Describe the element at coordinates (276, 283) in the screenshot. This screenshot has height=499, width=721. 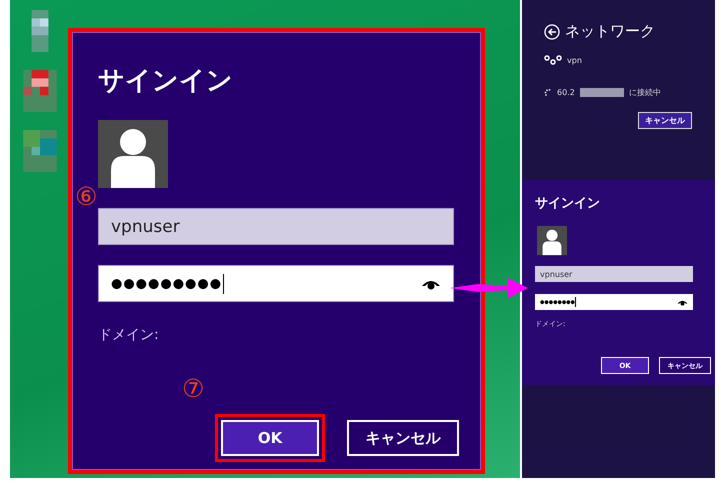
I see `password-field: ●●●●●●●●●` at that location.